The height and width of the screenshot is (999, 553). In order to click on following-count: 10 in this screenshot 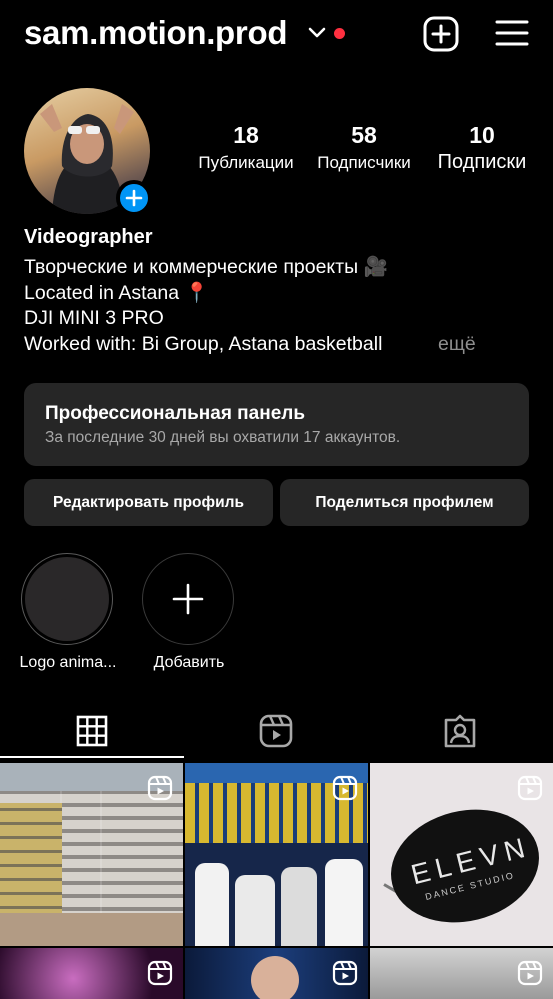, I will do `click(482, 135)`.